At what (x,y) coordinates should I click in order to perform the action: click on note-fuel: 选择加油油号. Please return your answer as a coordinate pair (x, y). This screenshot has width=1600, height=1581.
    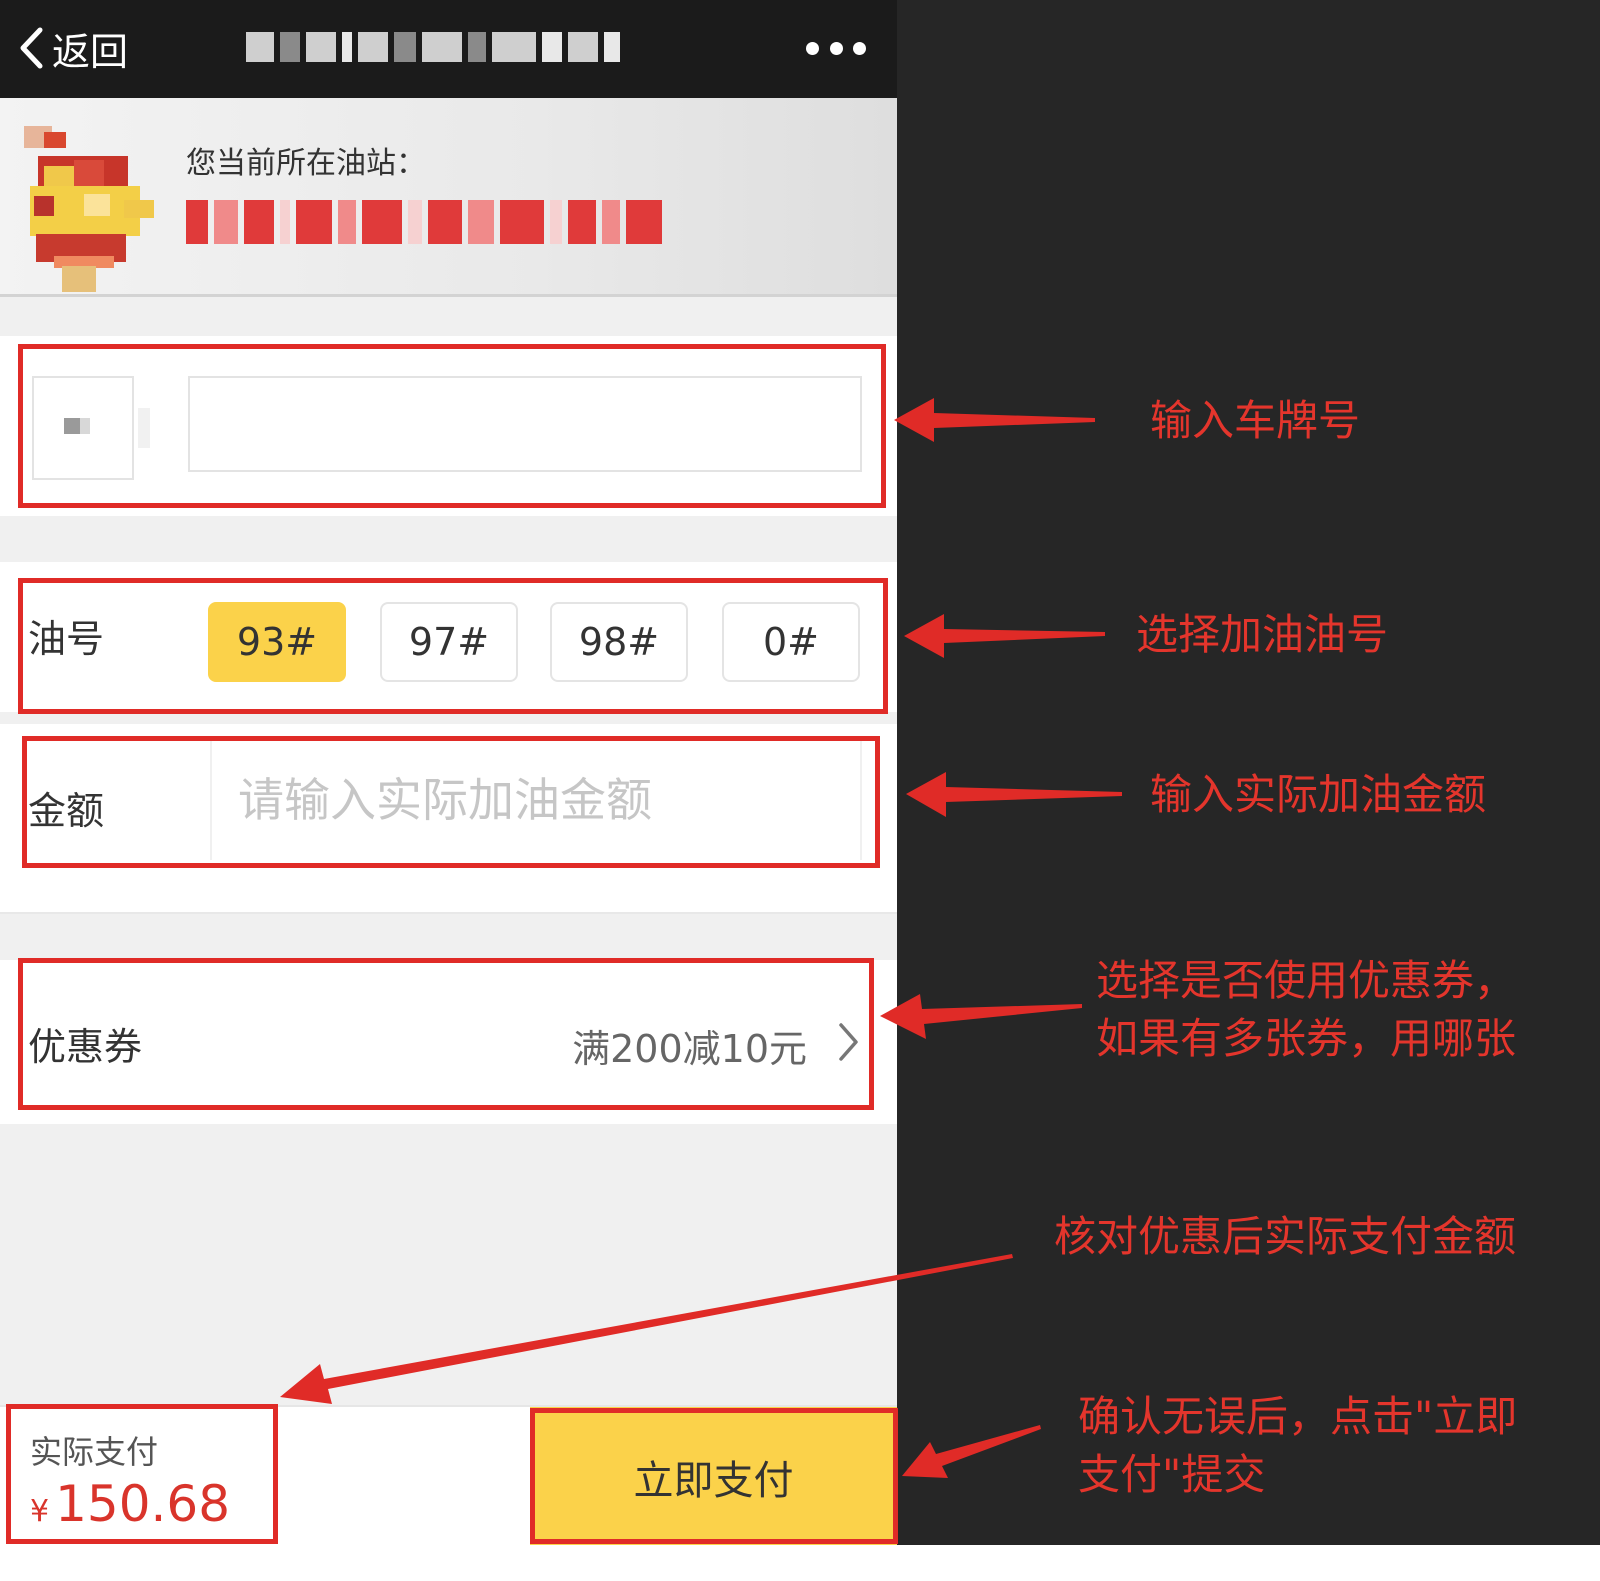
    Looking at the image, I should click on (1262, 634).